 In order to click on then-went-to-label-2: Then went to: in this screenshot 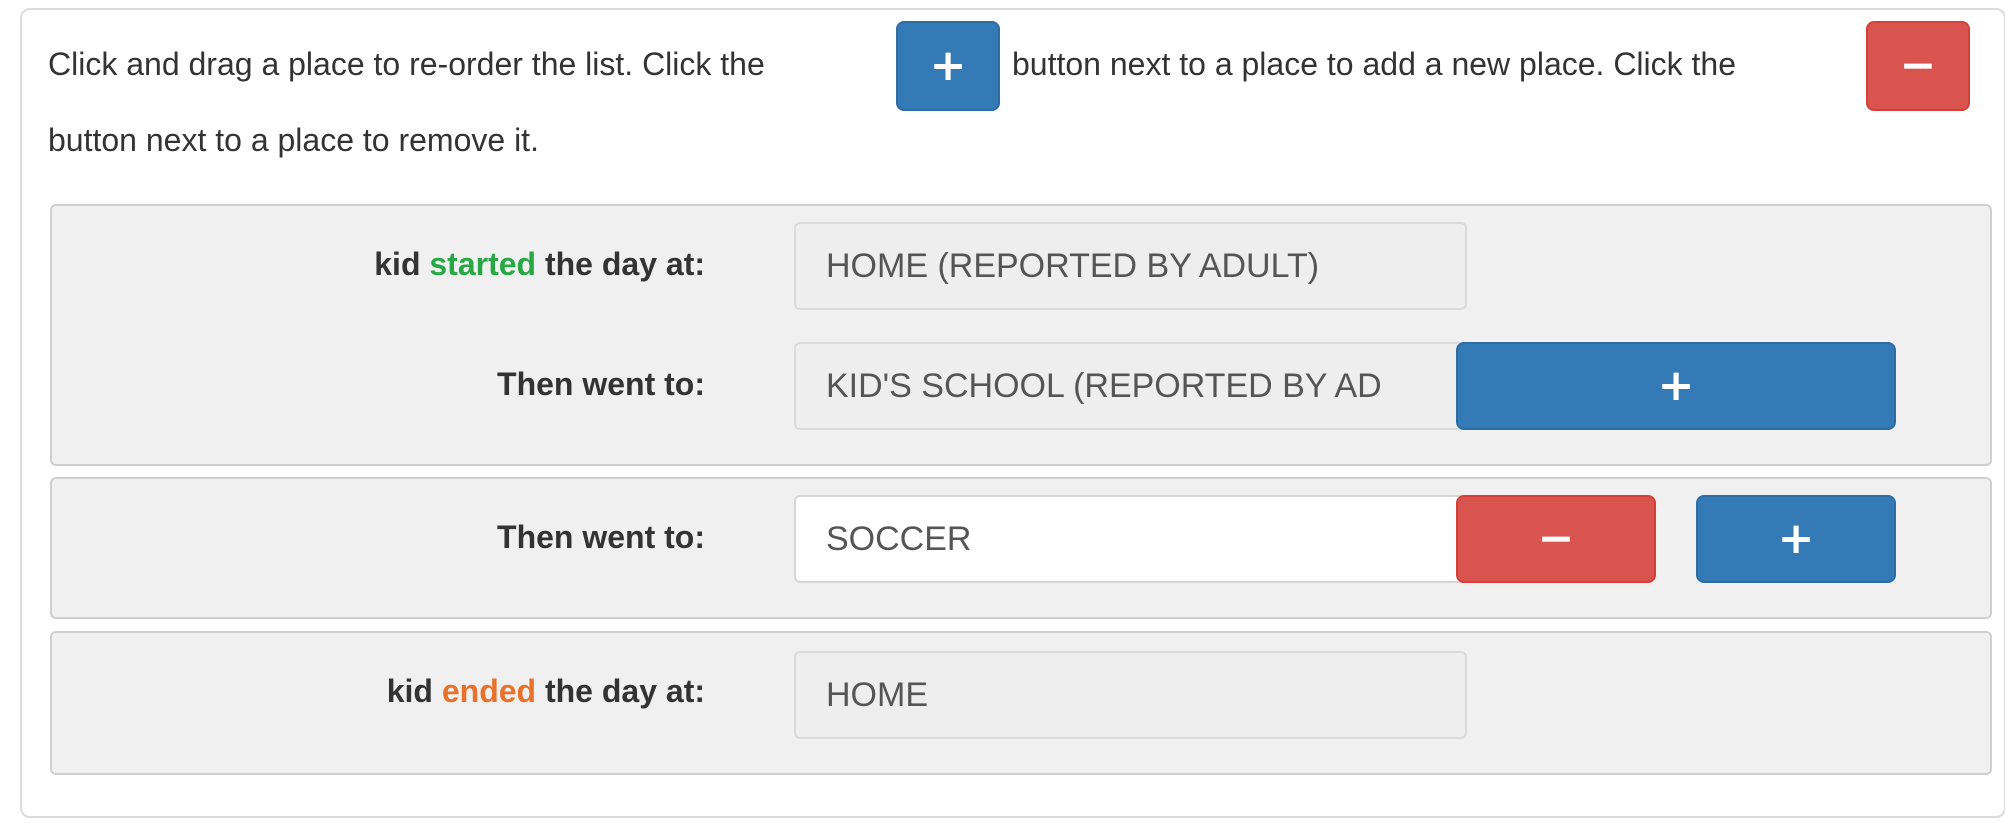, I will do `click(601, 537)`.